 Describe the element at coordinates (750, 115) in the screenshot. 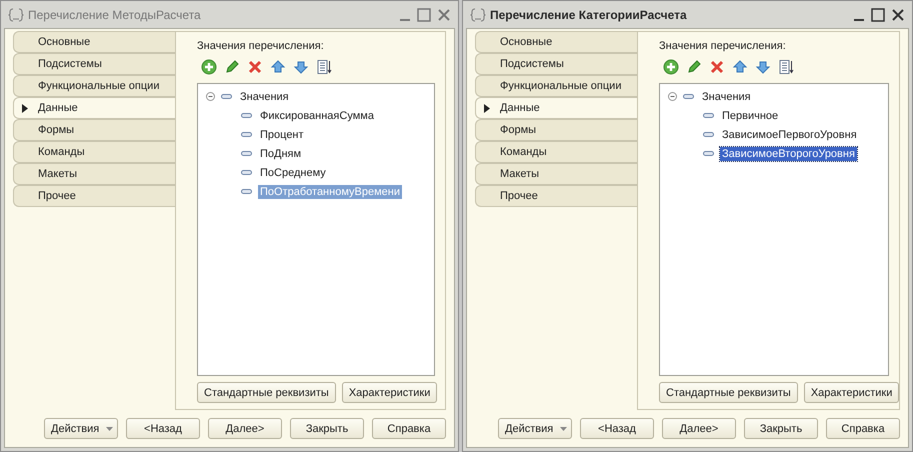

I see `tree-item: Первичное` at that location.